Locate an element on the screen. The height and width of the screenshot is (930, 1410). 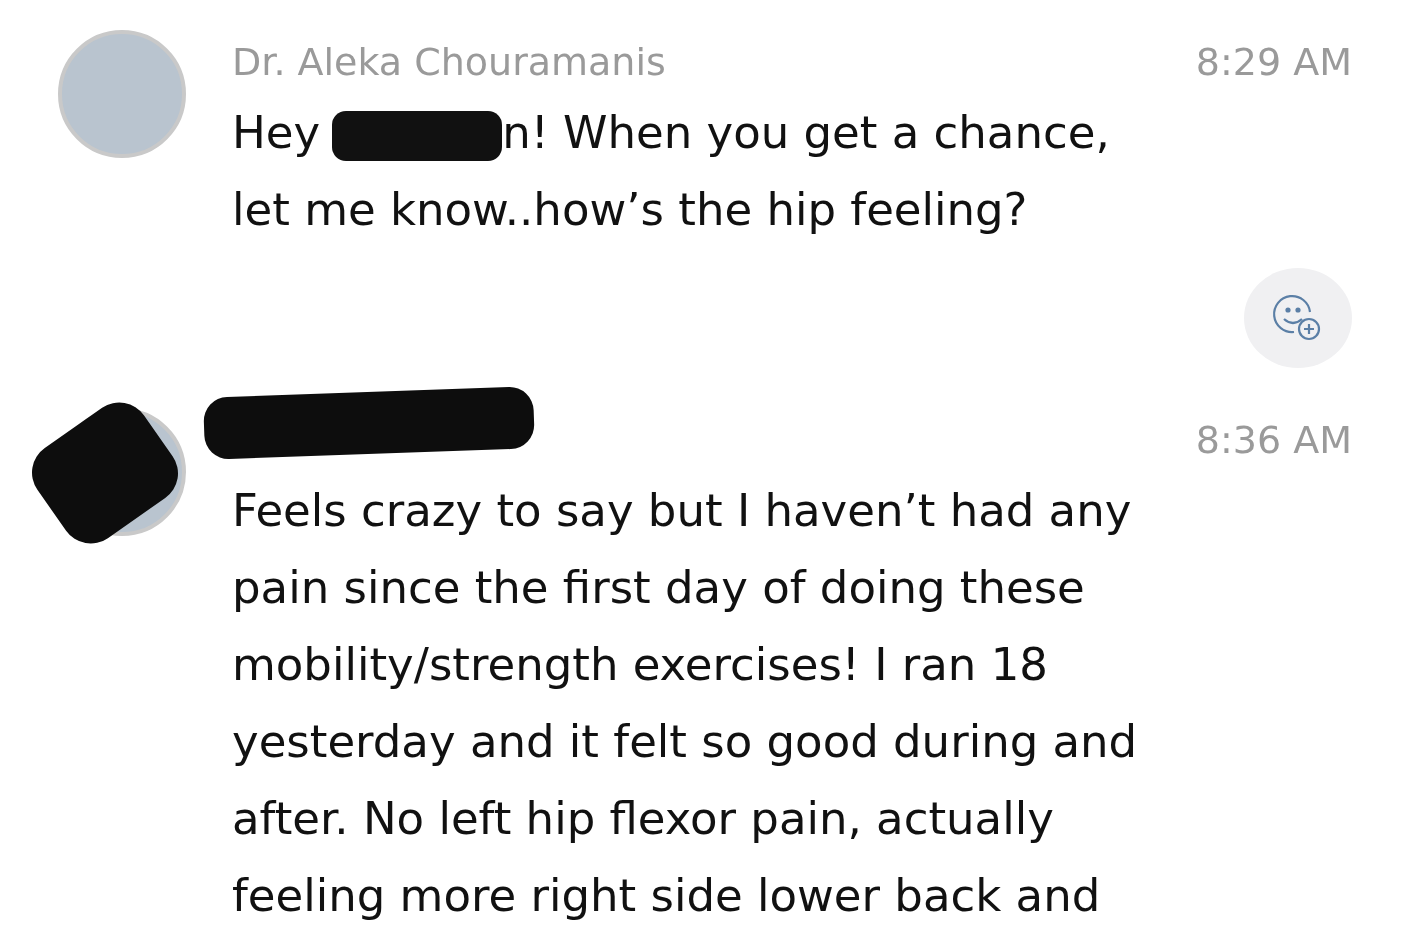
sender-name: Dr. Aleka Chouramanis is located at coordinates (449, 62).